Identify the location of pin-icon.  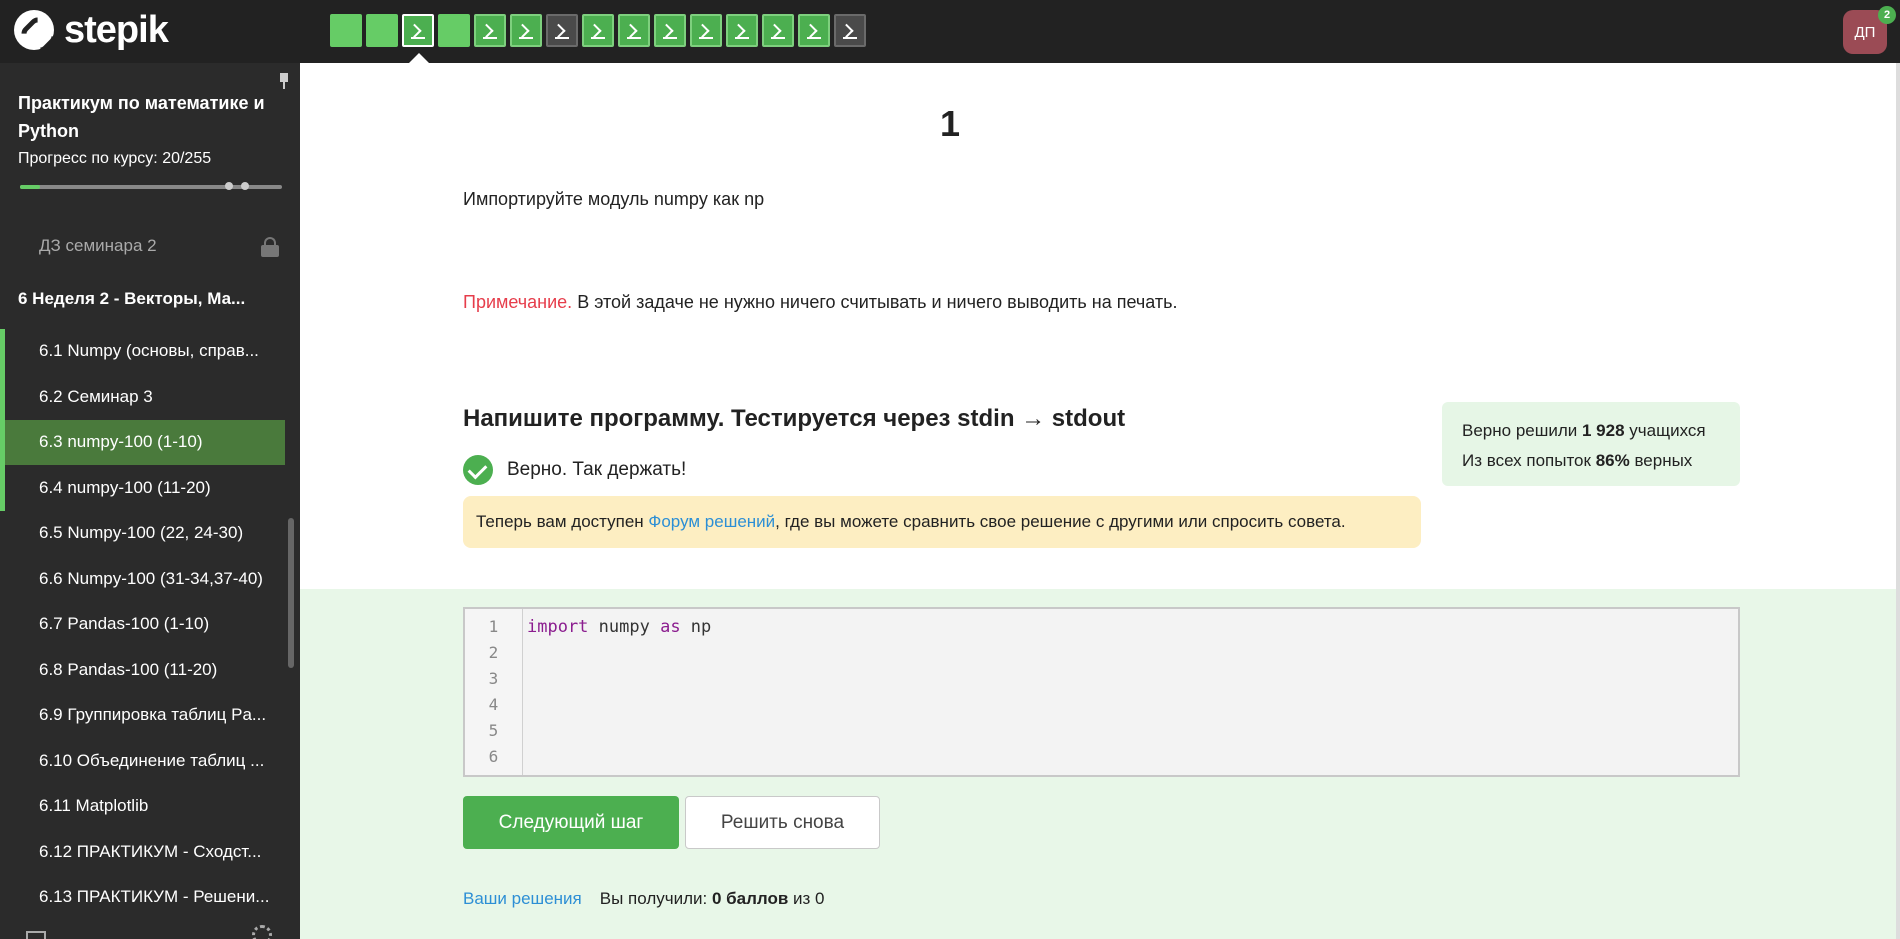
(283, 81).